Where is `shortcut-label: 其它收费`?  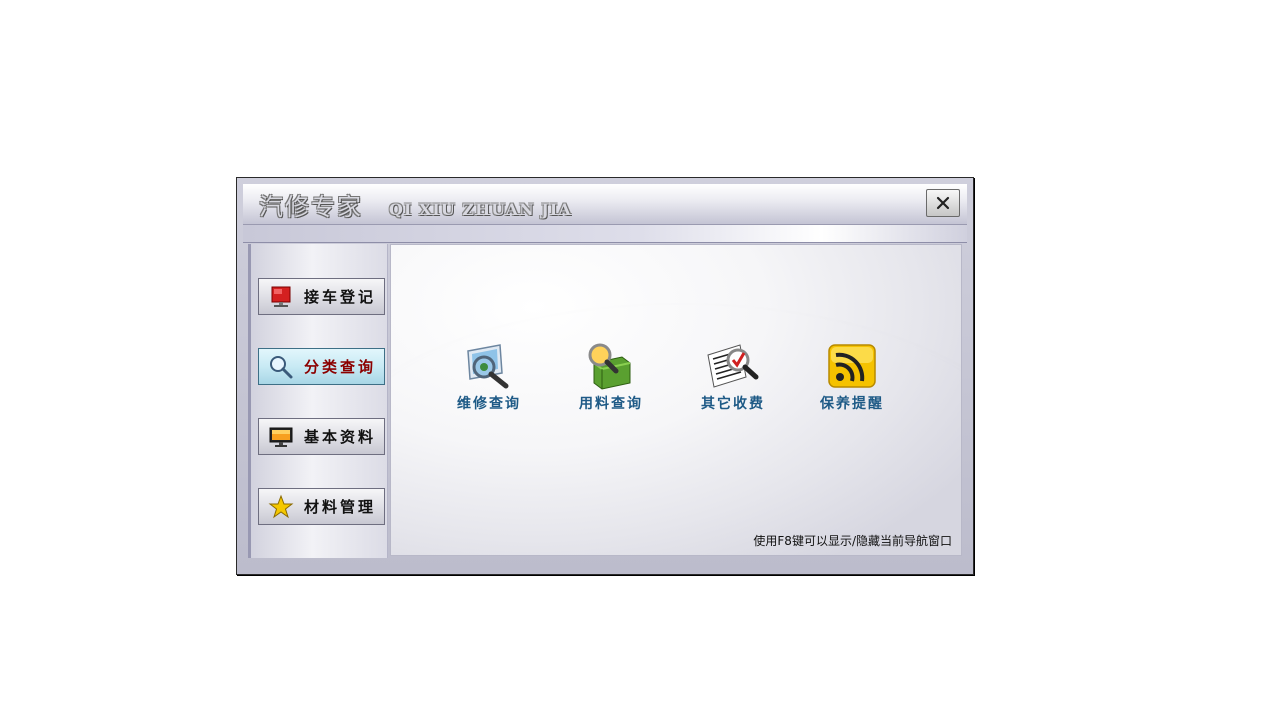 shortcut-label: 其它收费 is located at coordinates (733, 404).